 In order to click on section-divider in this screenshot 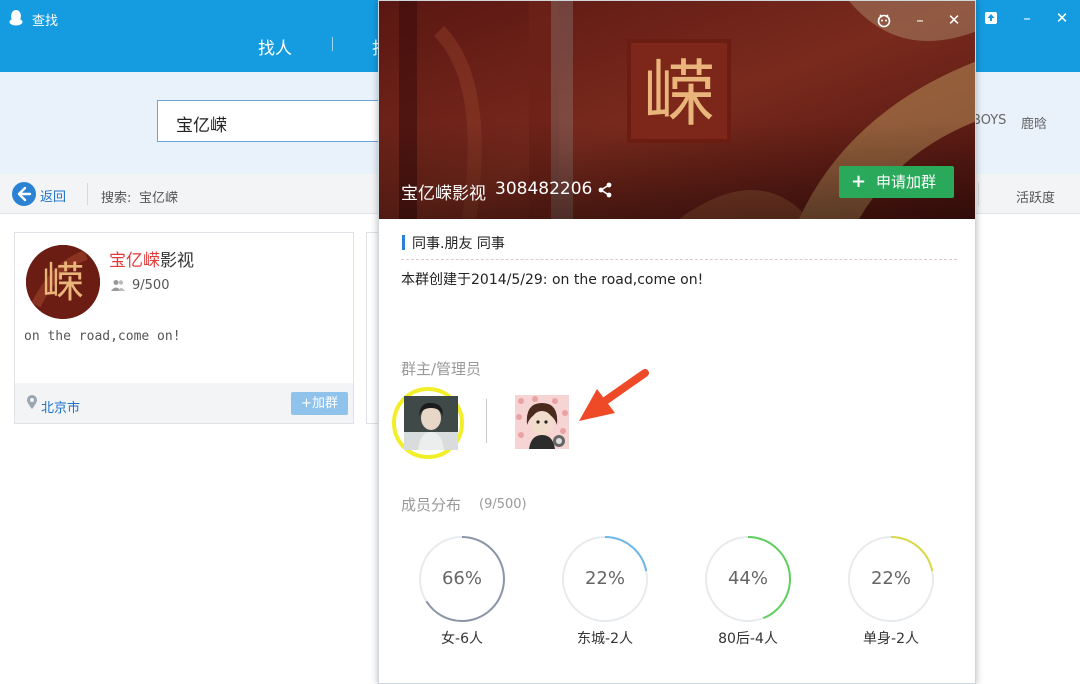, I will do `click(679, 259)`.